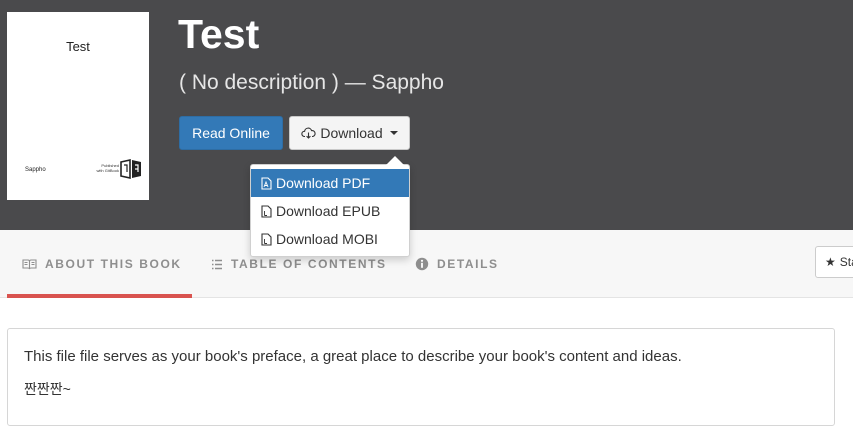  What do you see at coordinates (78, 46) in the screenshot?
I see `cover-title: Test` at bounding box center [78, 46].